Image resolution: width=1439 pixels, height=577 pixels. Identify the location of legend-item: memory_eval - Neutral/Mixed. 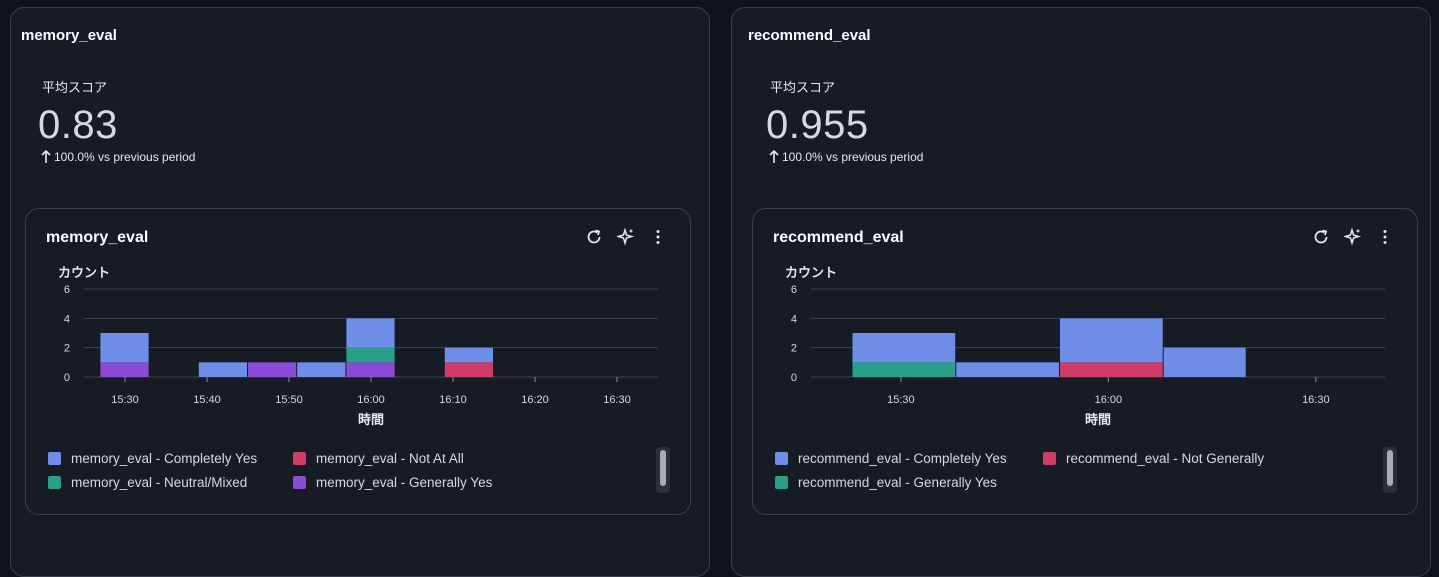
(147, 482).